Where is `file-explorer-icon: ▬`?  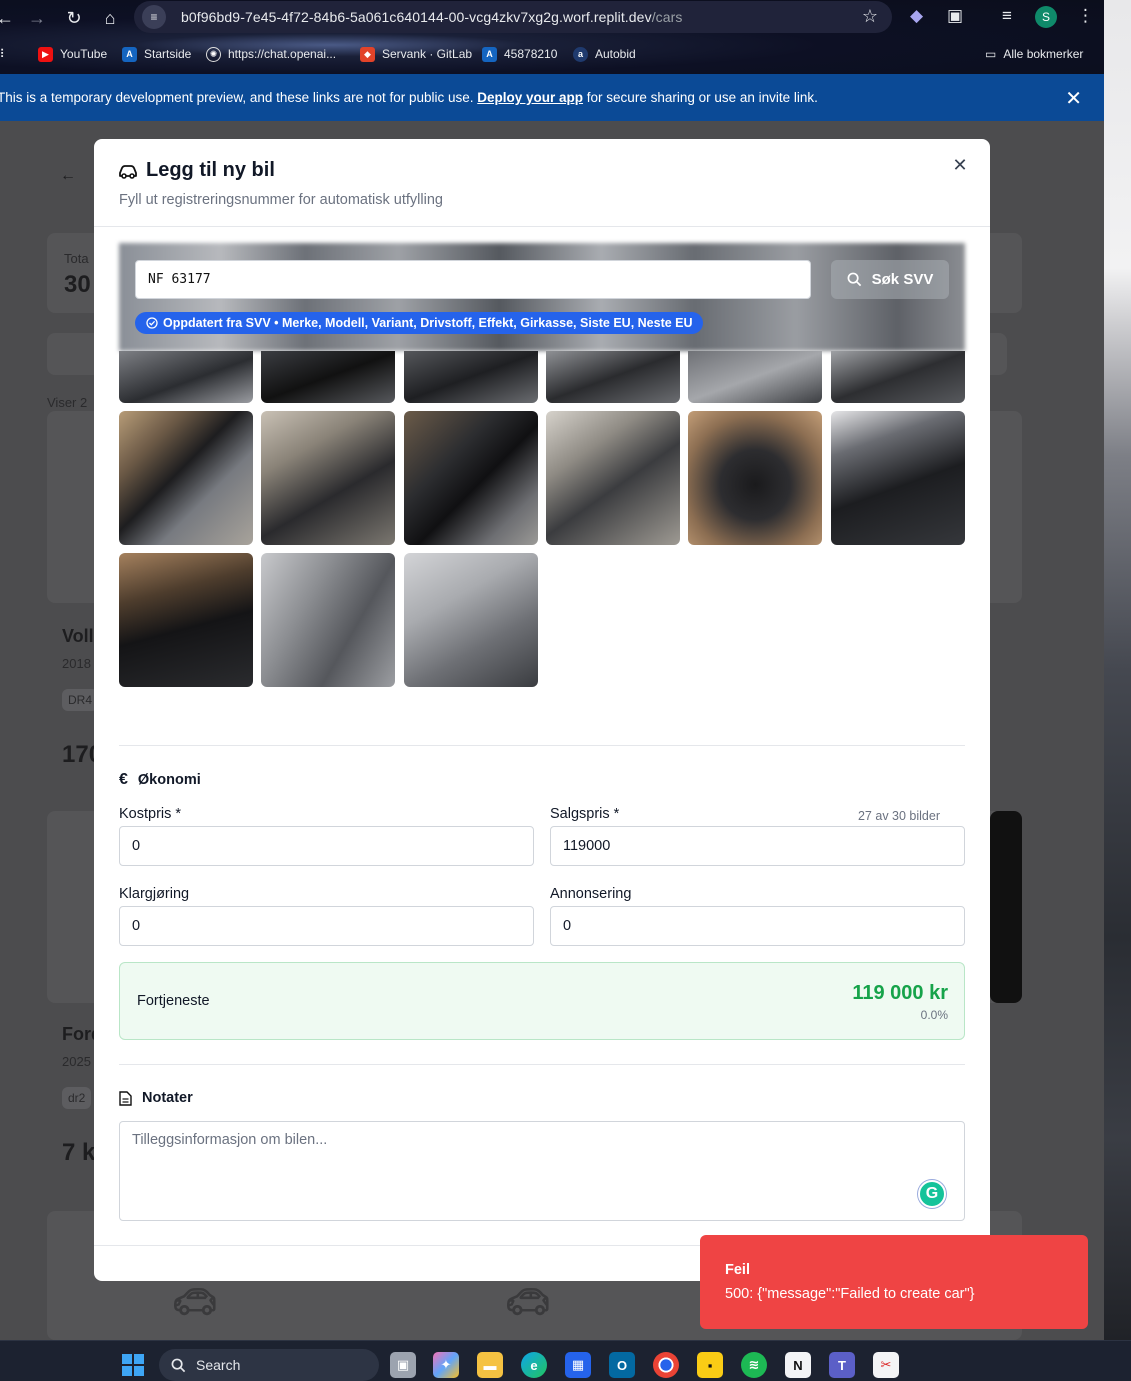 file-explorer-icon: ▬ is located at coordinates (490, 1365).